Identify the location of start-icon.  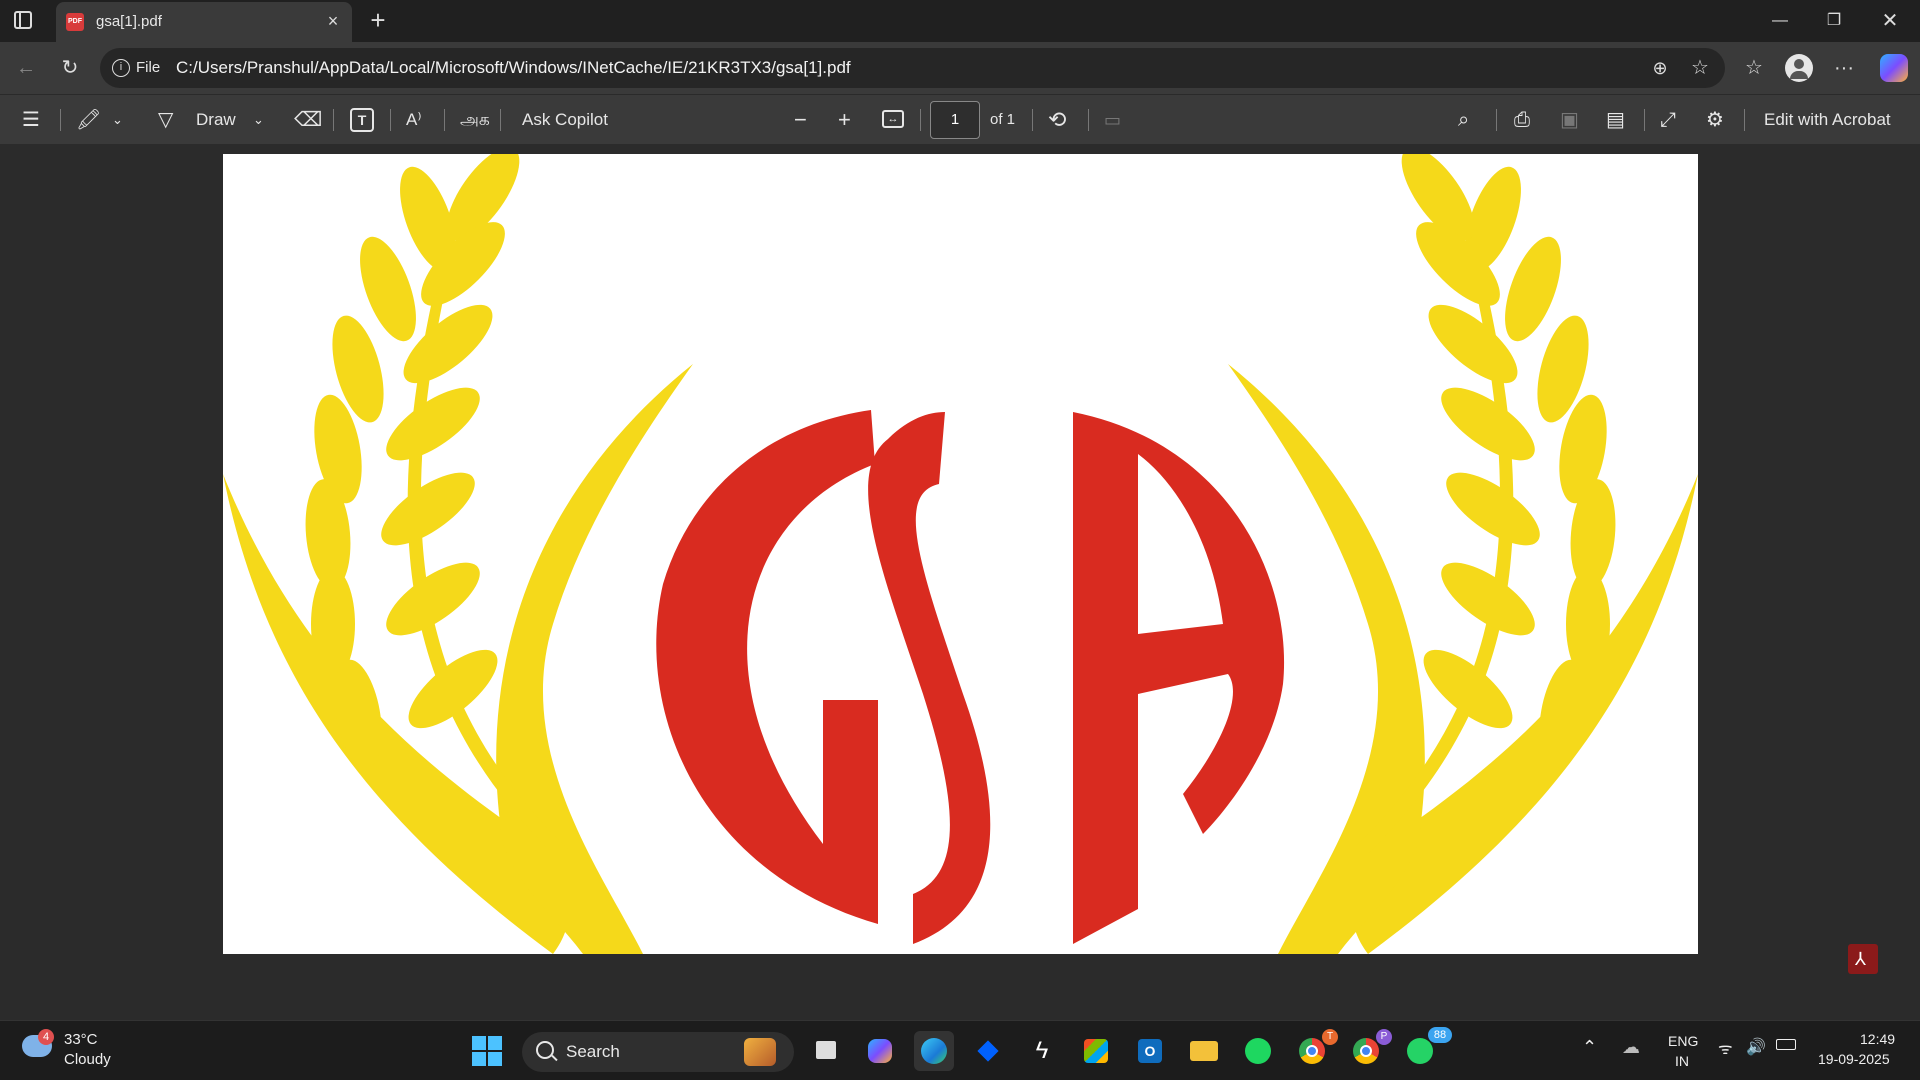
(487, 1051).